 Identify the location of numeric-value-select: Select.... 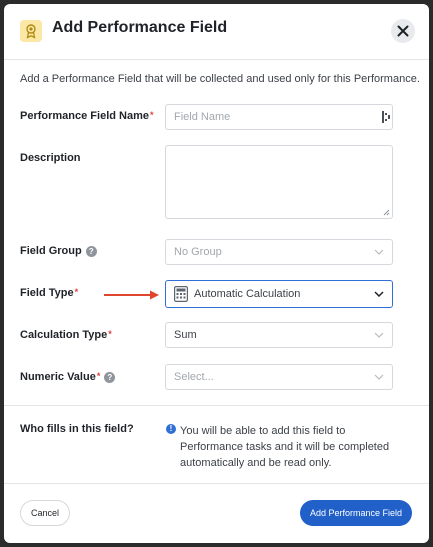
(279, 377).